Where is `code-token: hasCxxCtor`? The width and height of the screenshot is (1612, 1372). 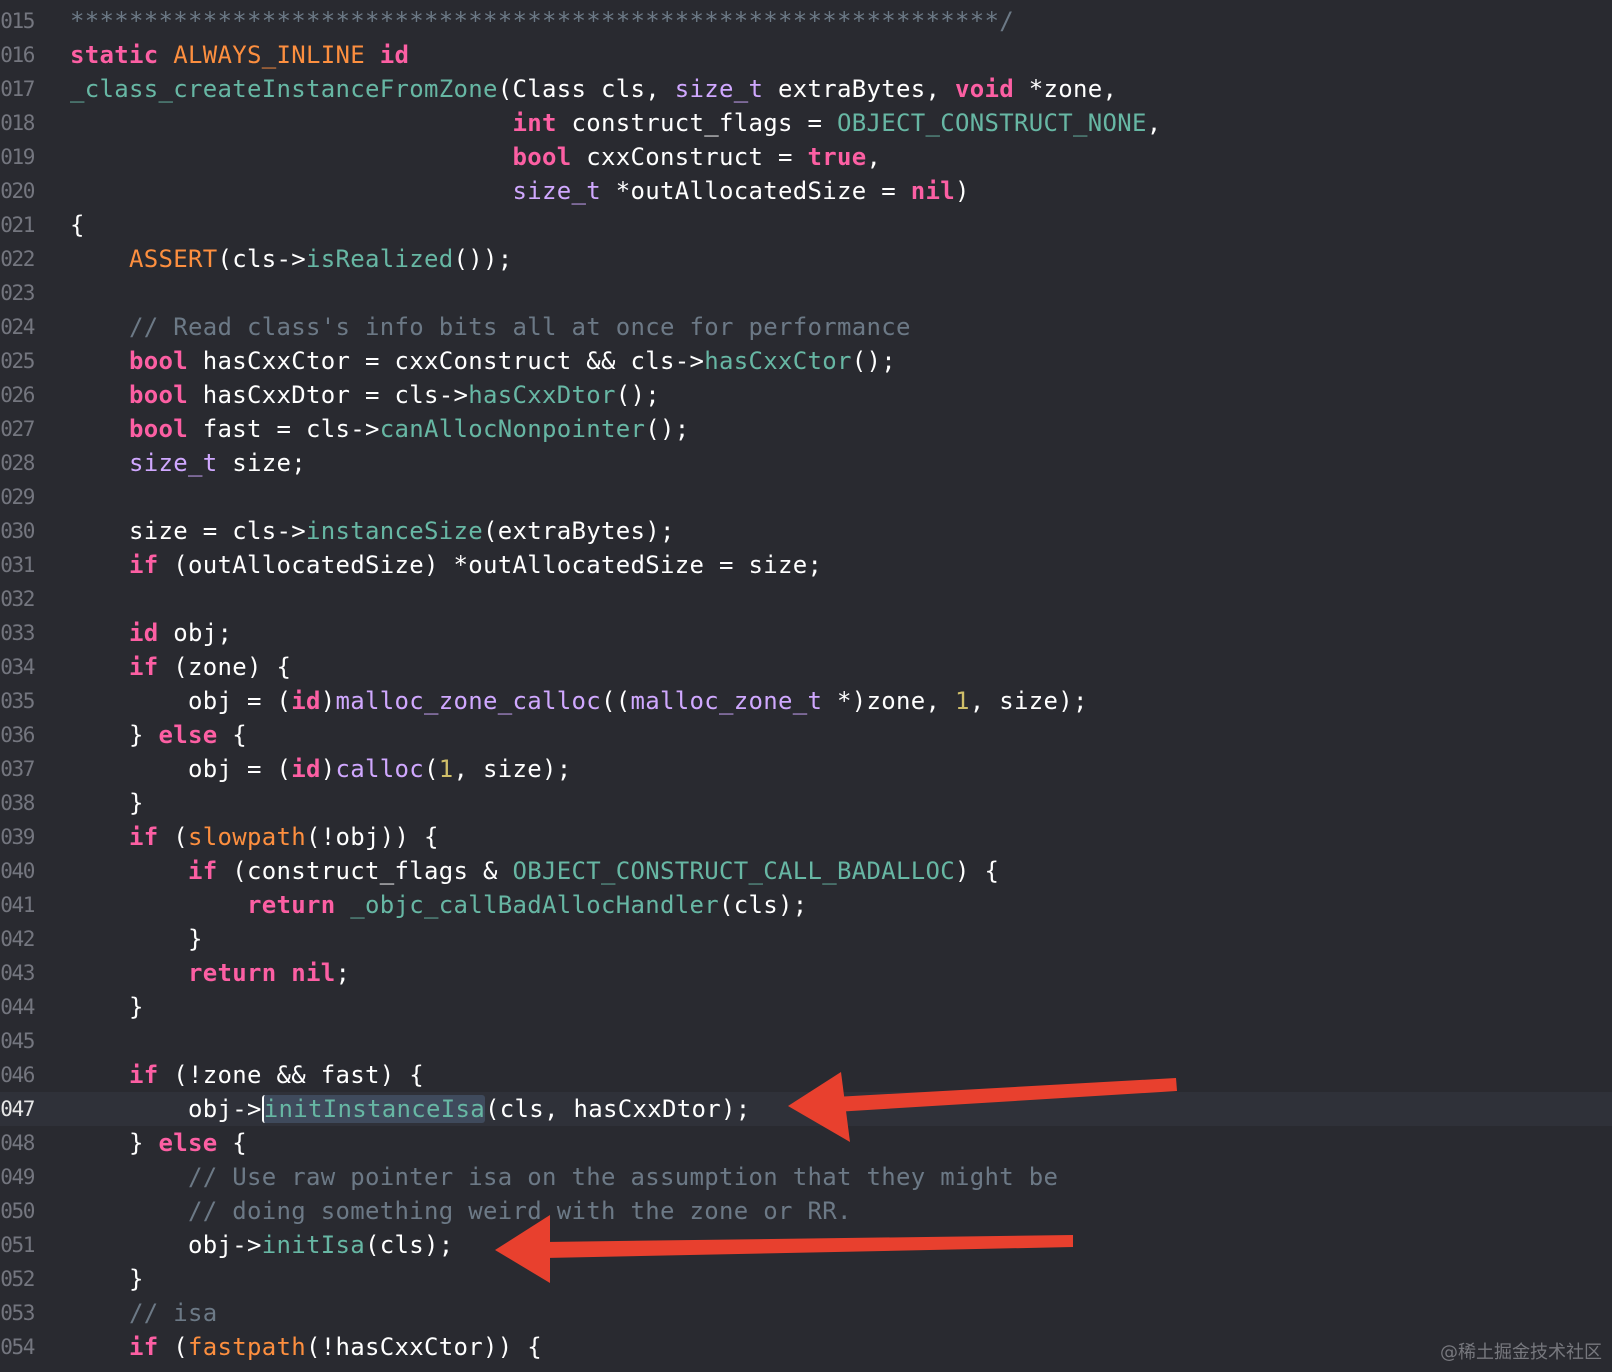
code-token: hasCxxCtor is located at coordinates (778, 361).